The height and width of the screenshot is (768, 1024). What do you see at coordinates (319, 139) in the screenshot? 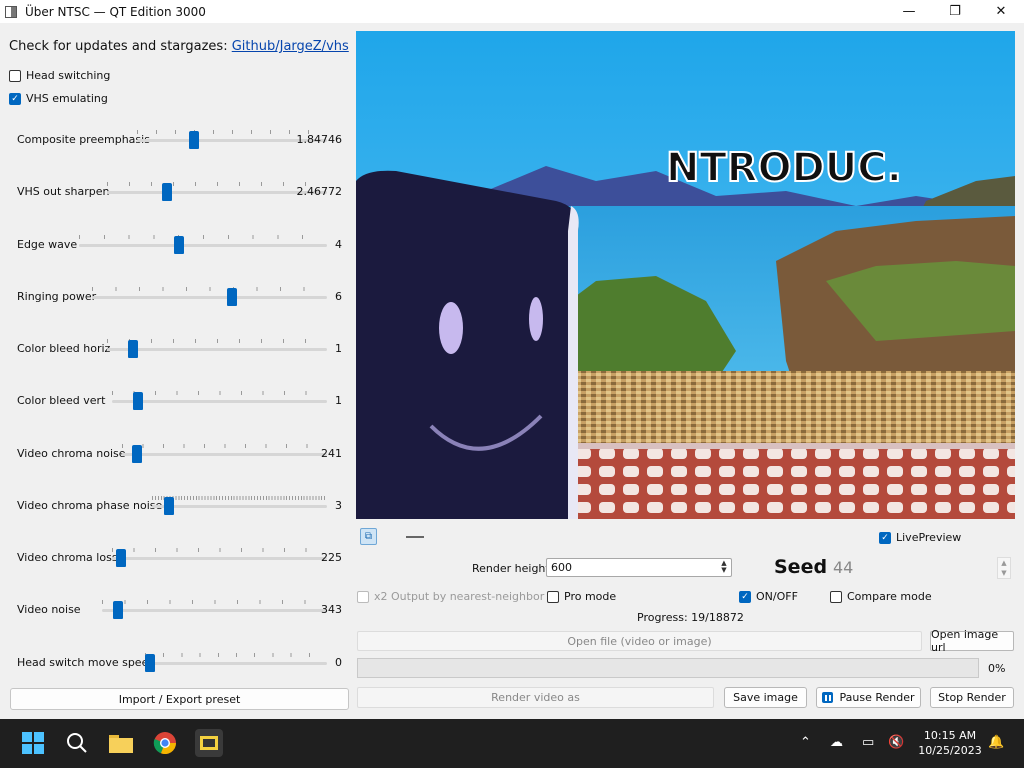
I see `slider-value: 1.84746` at bounding box center [319, 139].